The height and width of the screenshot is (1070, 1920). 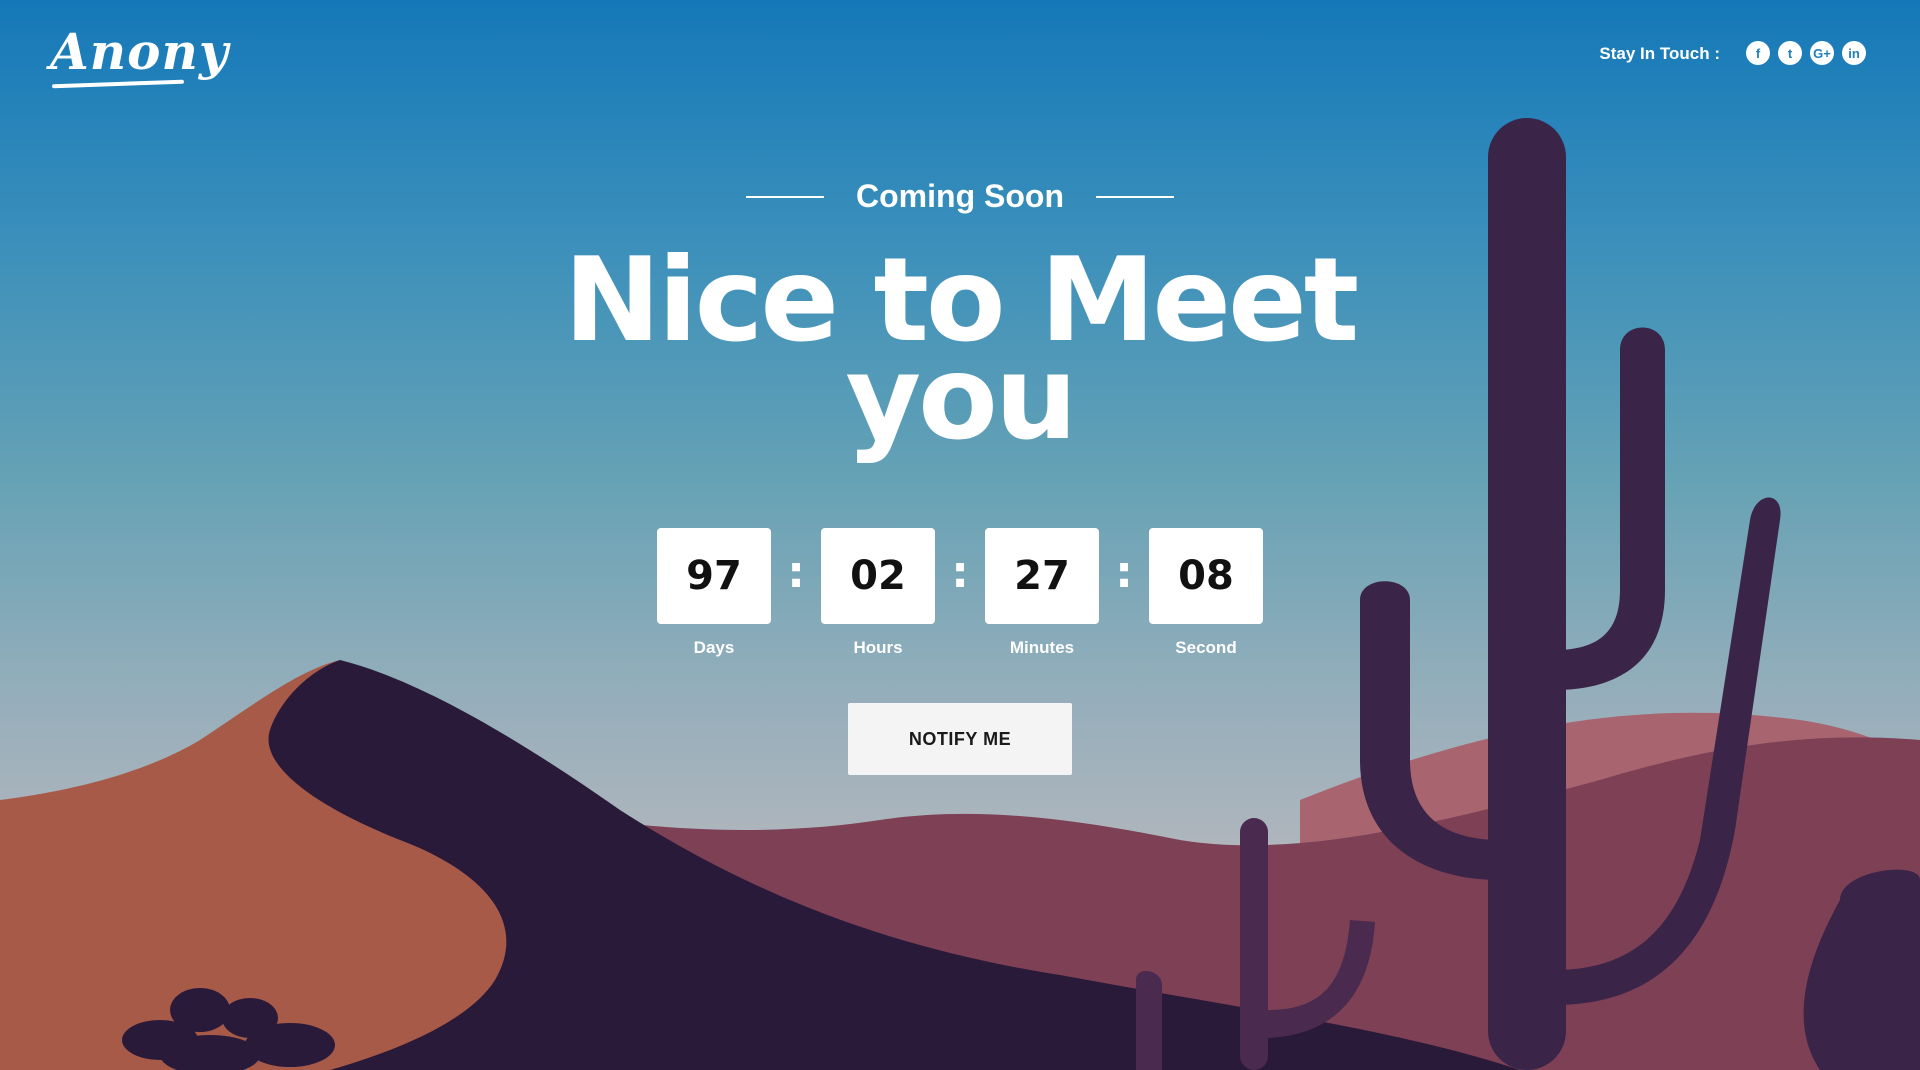 I want to click on linkedin-icon: in, so click(x=1854, y=53).